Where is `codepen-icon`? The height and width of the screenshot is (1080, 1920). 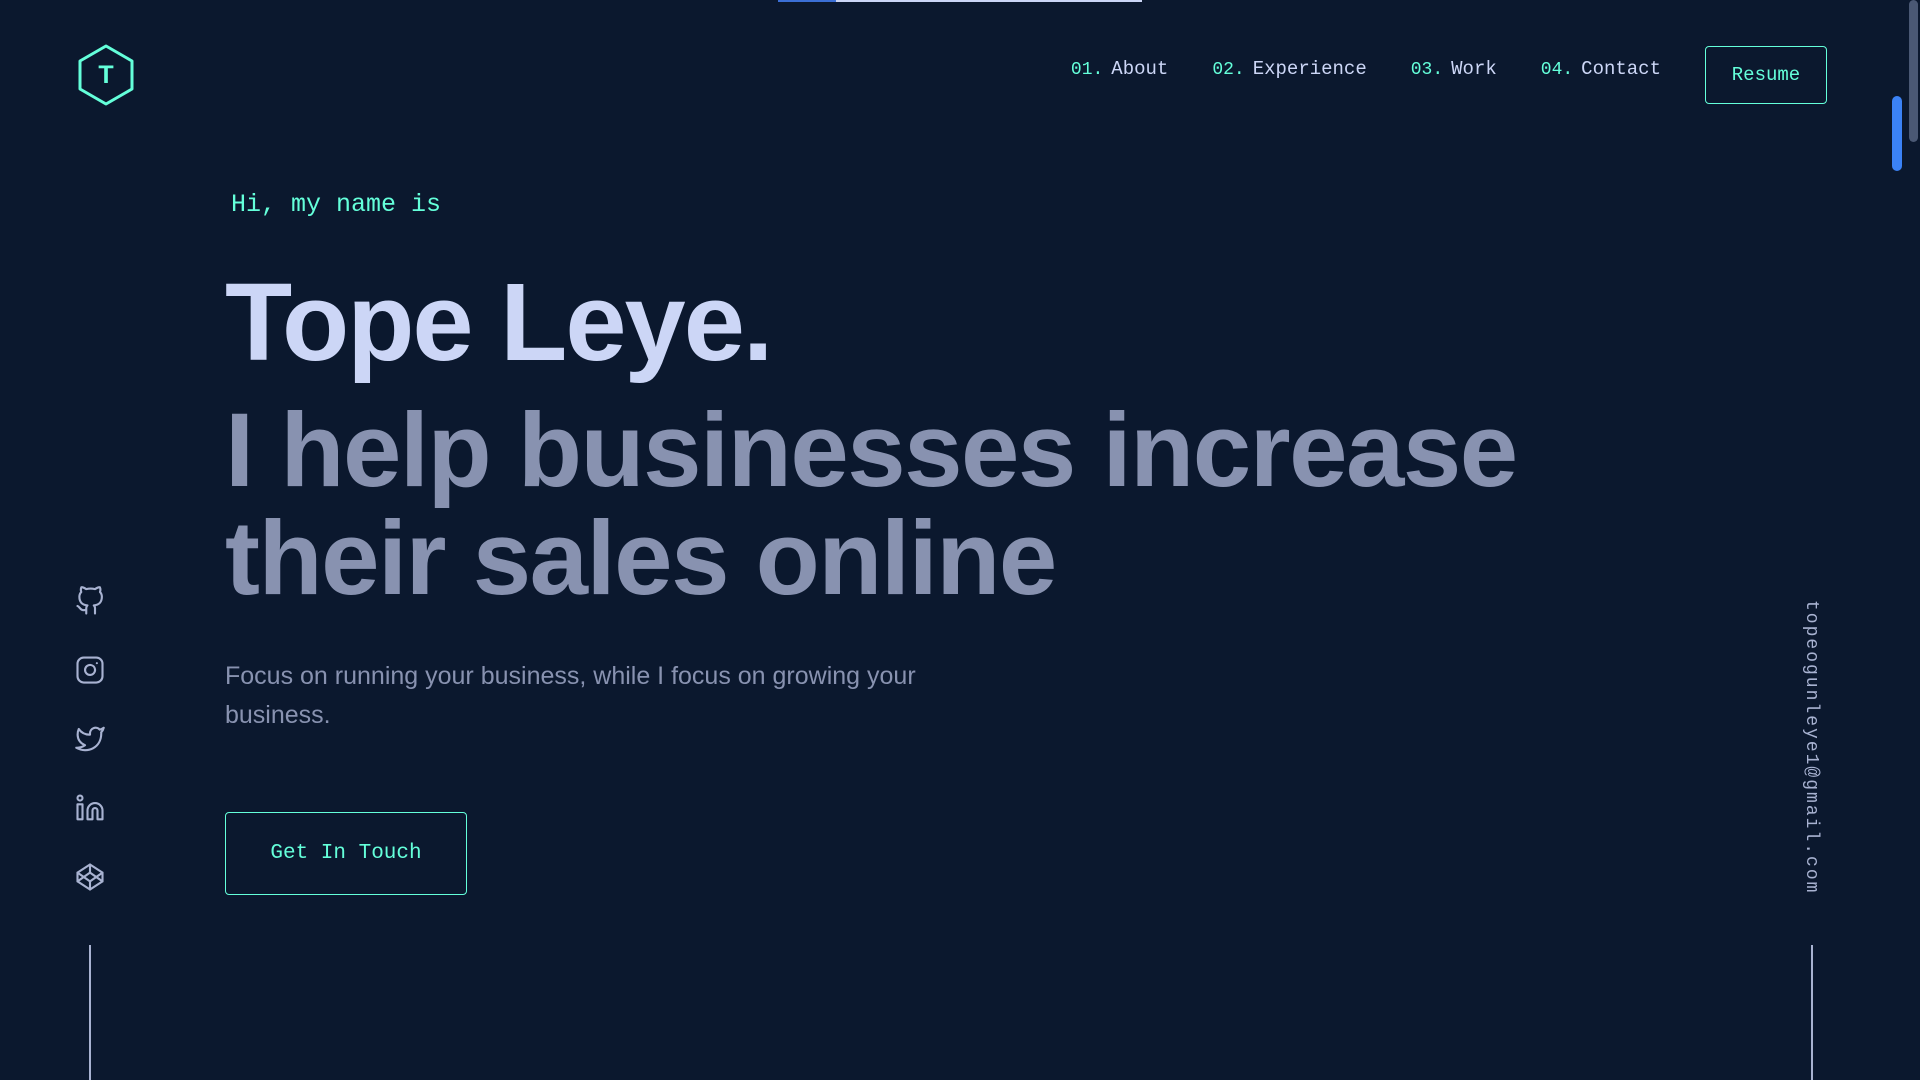 codepen-icon is located at coordinates (90, 877).